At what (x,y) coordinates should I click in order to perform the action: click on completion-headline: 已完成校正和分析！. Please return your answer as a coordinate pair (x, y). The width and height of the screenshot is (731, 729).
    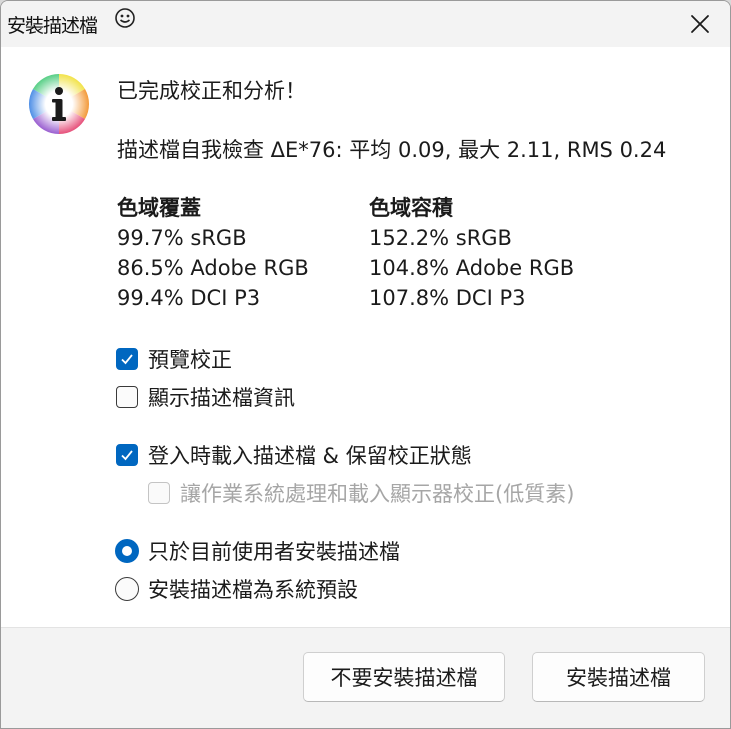
    Looking at the image, I should click on (211, 91).